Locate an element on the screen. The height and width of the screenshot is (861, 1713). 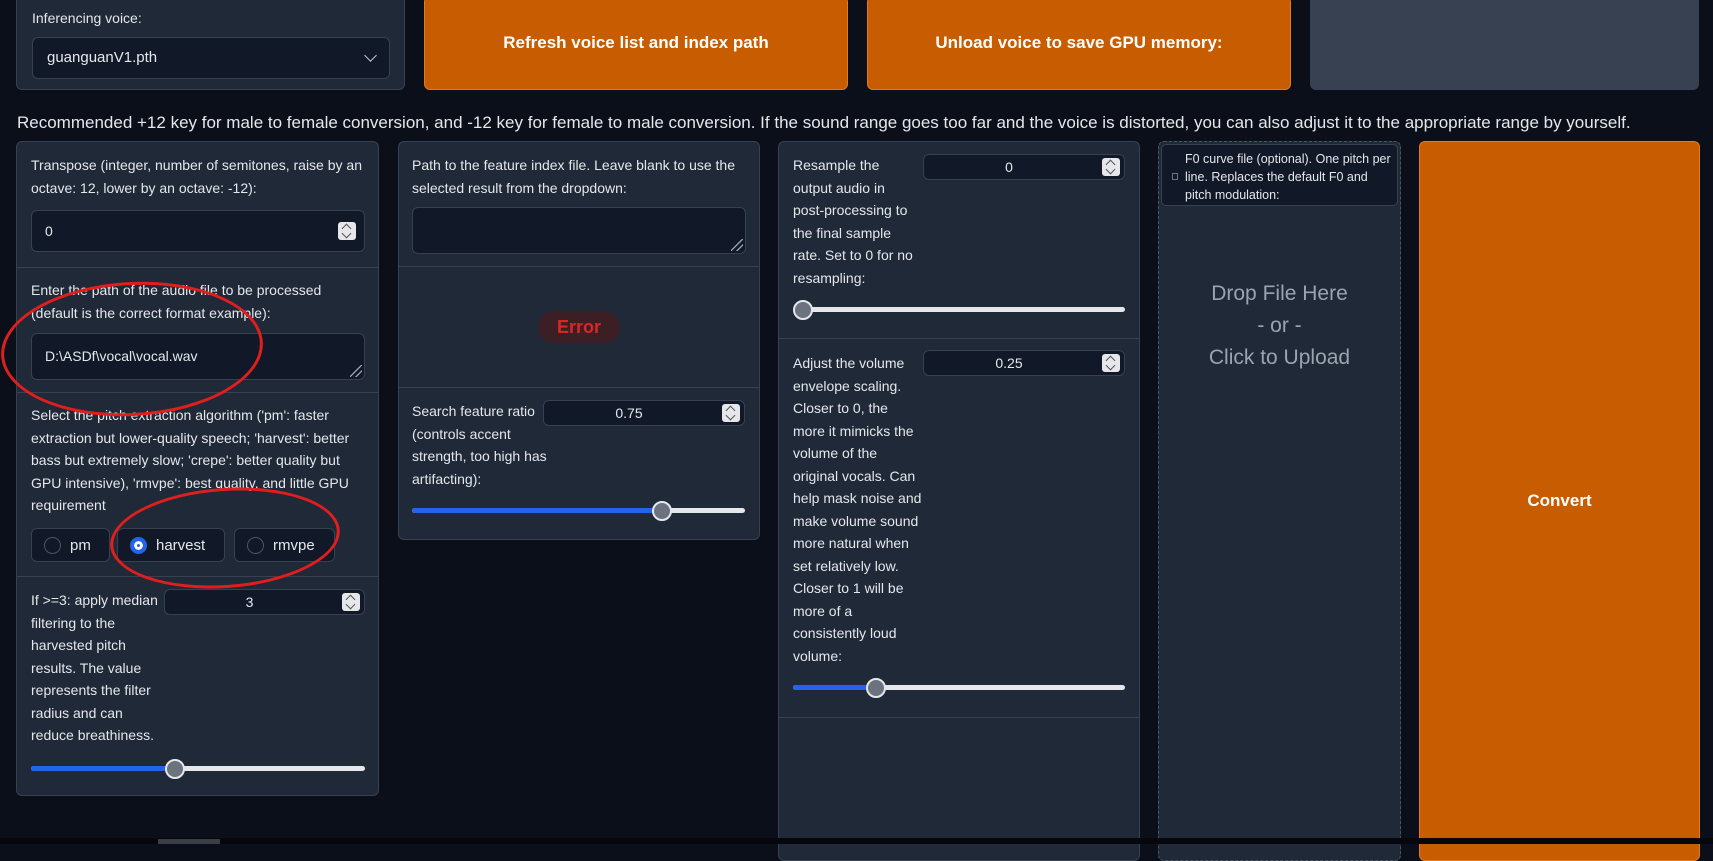
resample-slider is located at coordinates (959, 309).